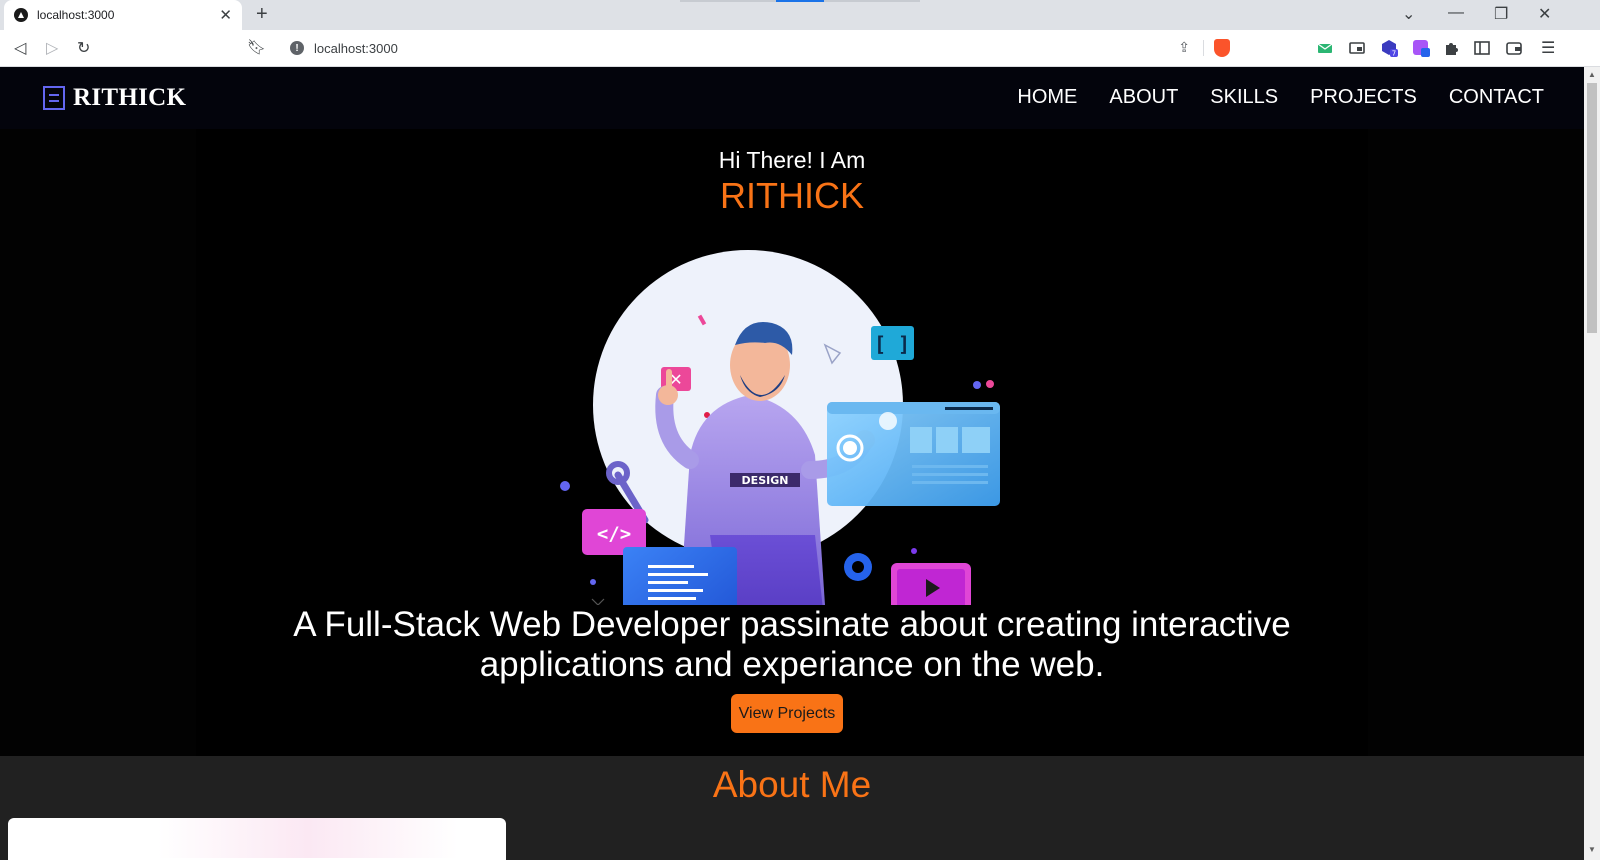 The width and height of the screenshot is (1600, 860). I want to click on hero-name: RITHICK, so click(792, 195).